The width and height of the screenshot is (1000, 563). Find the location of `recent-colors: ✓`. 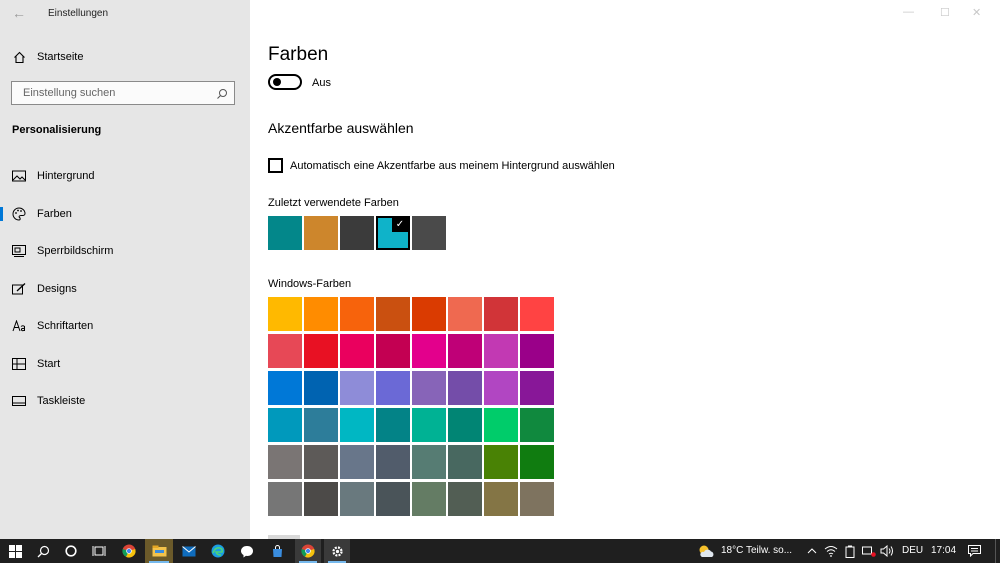

recent-colors: ✓ is located at coordinates (357, 233).